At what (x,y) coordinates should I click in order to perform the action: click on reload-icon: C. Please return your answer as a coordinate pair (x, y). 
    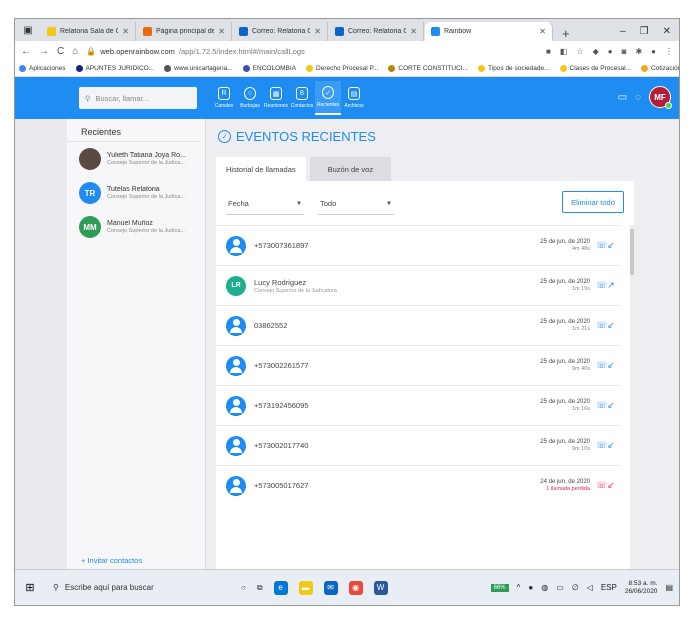
    Looking at the image, I should click on (60, 51).